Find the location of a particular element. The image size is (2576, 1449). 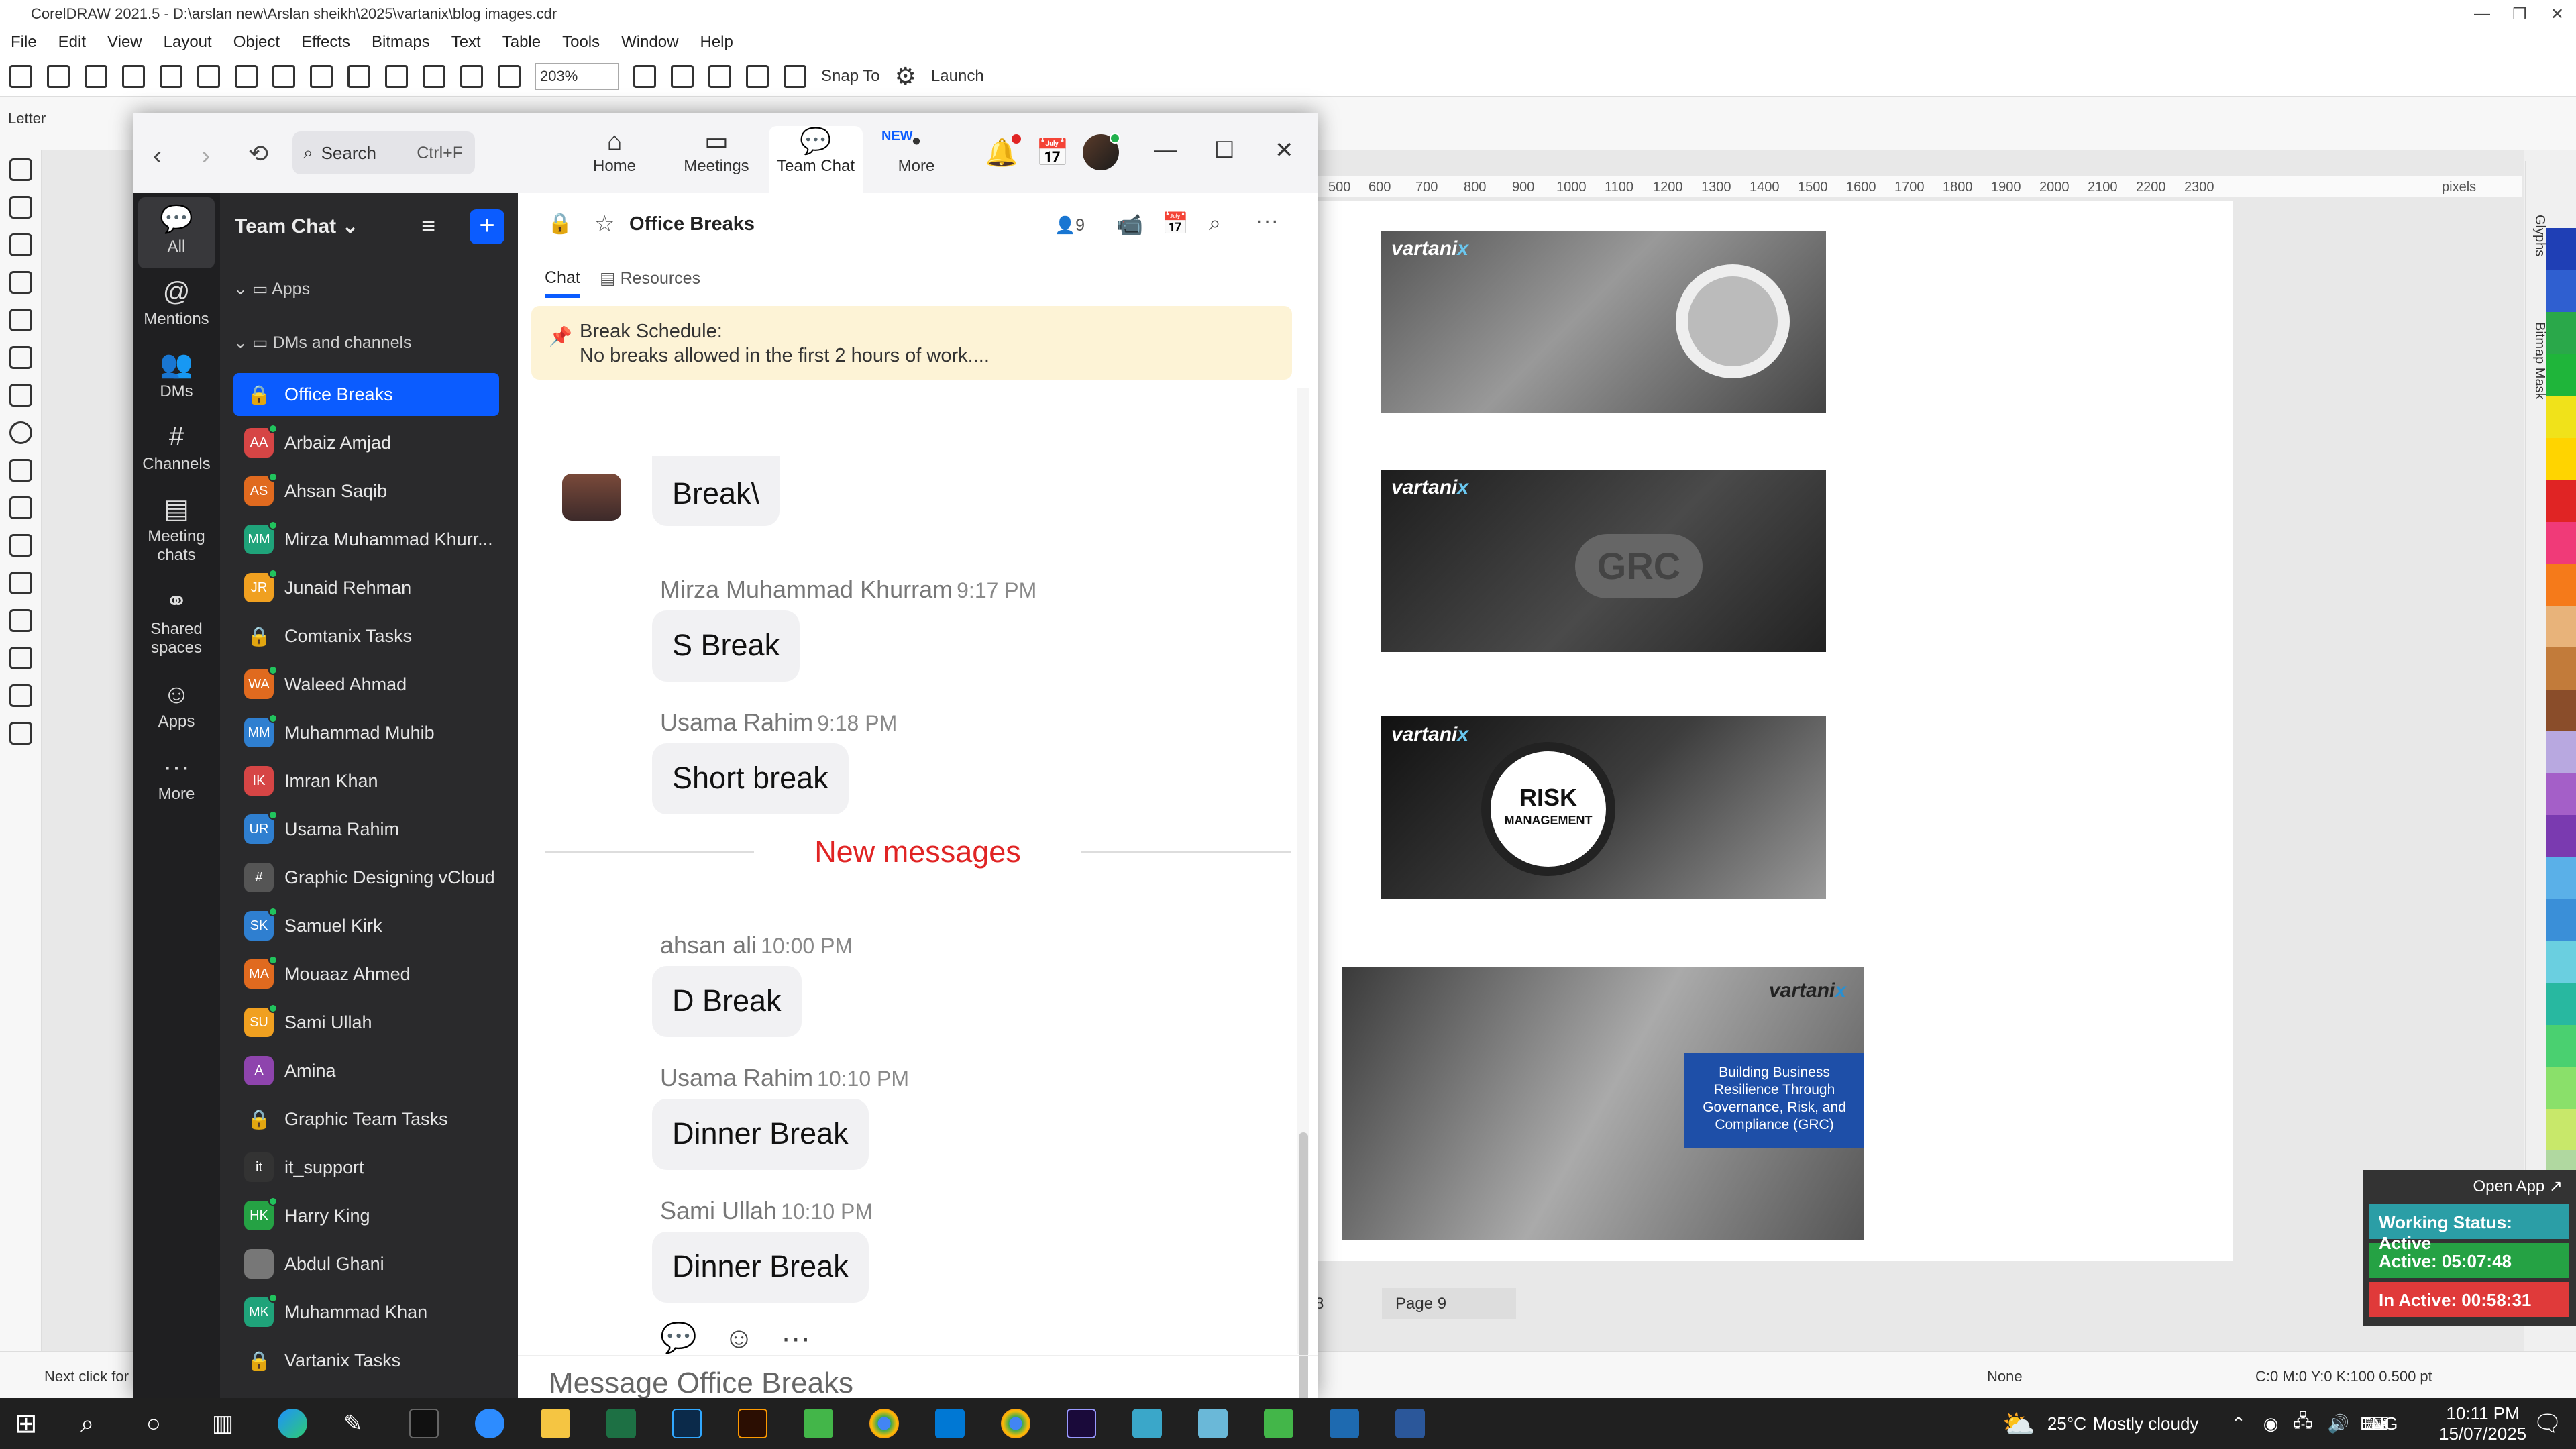

new-document-icon is located at coordinates (20, 76).